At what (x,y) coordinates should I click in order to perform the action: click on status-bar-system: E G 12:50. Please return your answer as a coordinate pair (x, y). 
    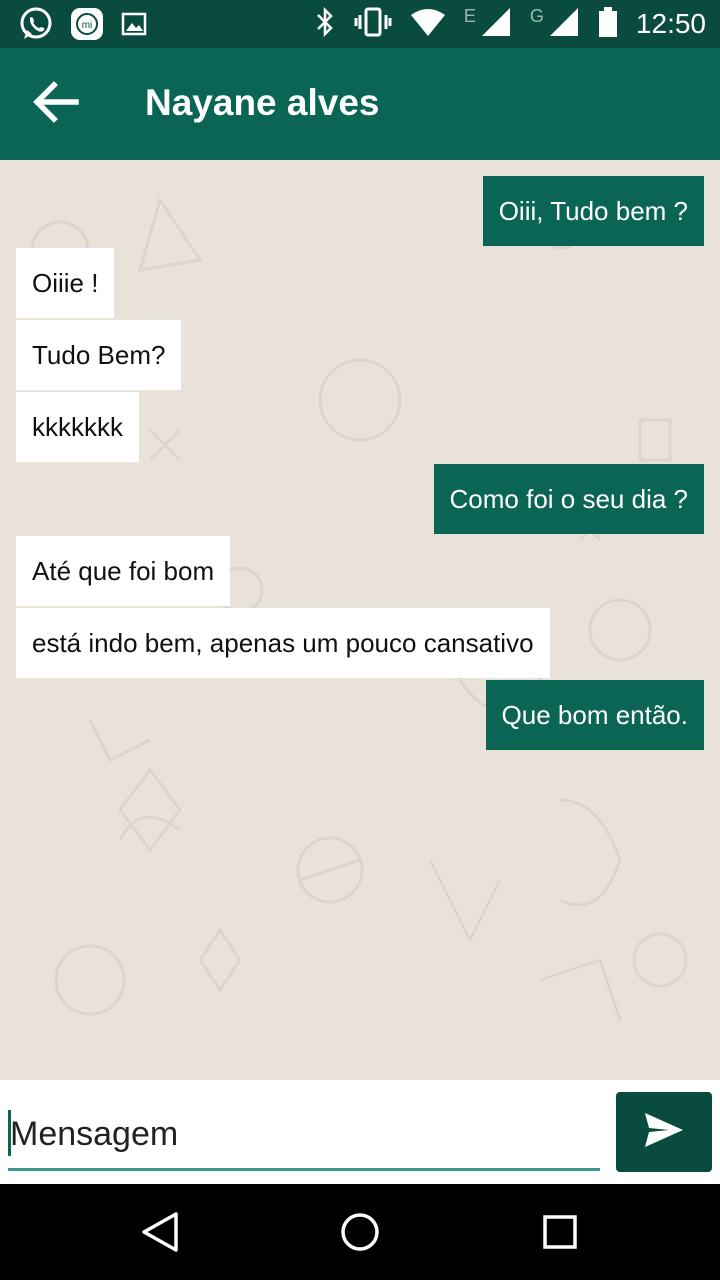
    Looking at the image, I should click on (510, 24).